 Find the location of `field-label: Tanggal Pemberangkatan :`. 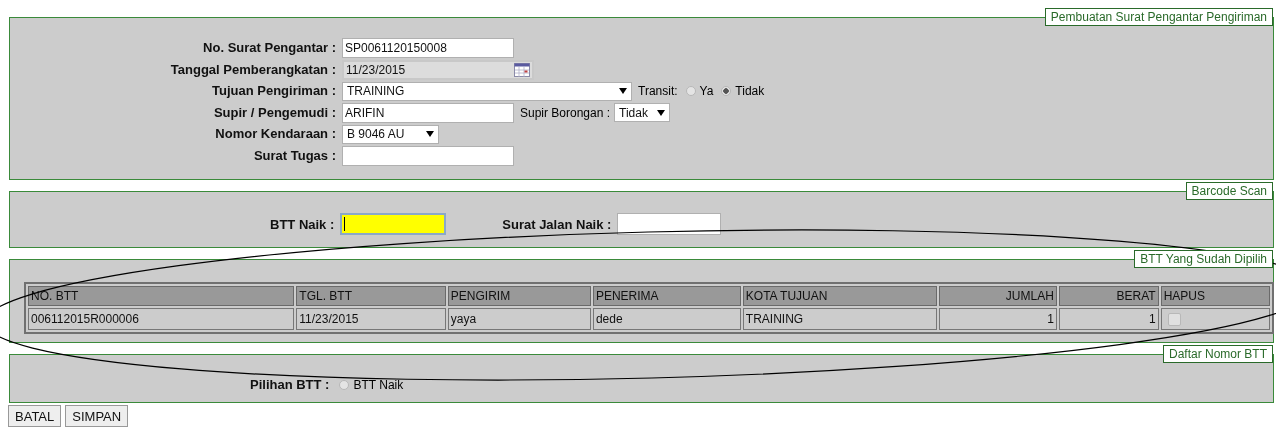

field-label: Tanggal Pemberangkatan : is located at coordinates (252, 69).